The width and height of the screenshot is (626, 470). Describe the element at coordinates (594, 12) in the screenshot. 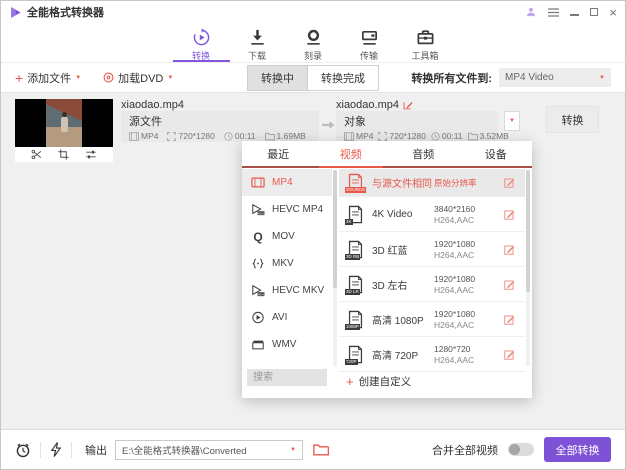

I see `maximize-icon` at that location.